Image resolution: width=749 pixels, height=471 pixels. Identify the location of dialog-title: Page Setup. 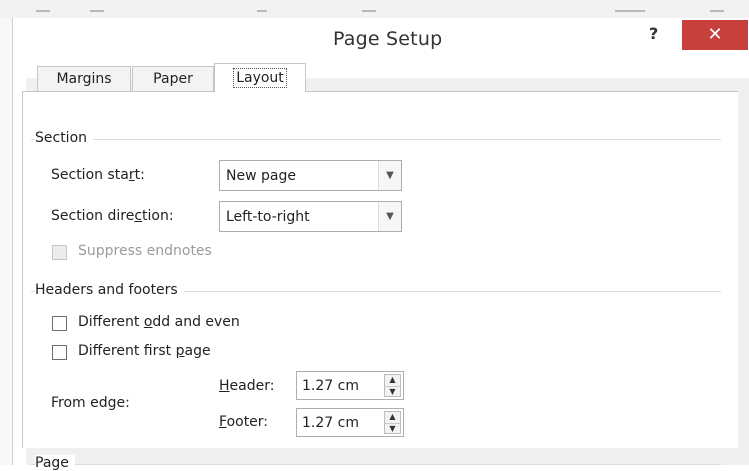
(388, 39).